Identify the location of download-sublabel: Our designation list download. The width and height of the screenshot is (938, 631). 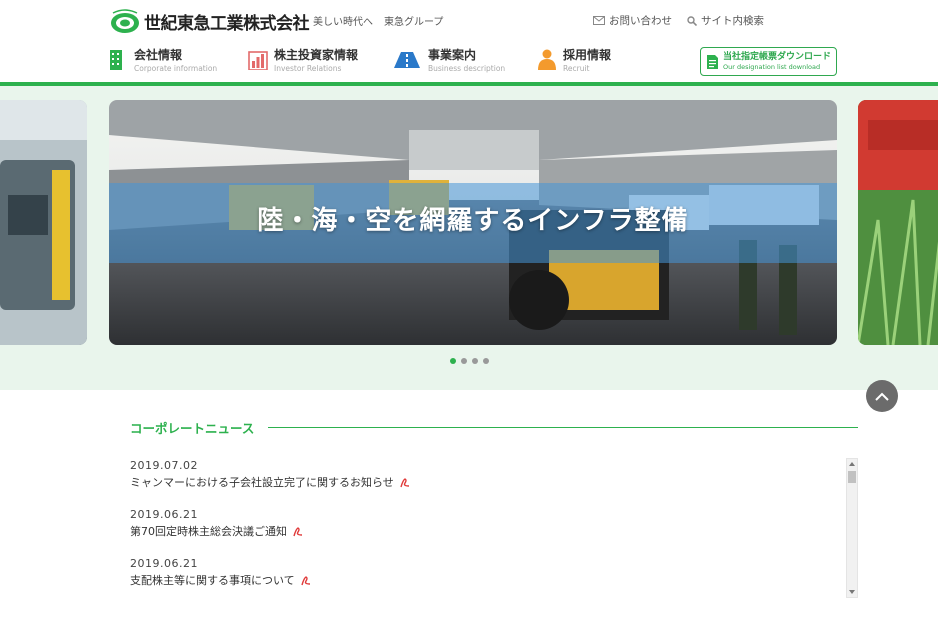
(772, 66).